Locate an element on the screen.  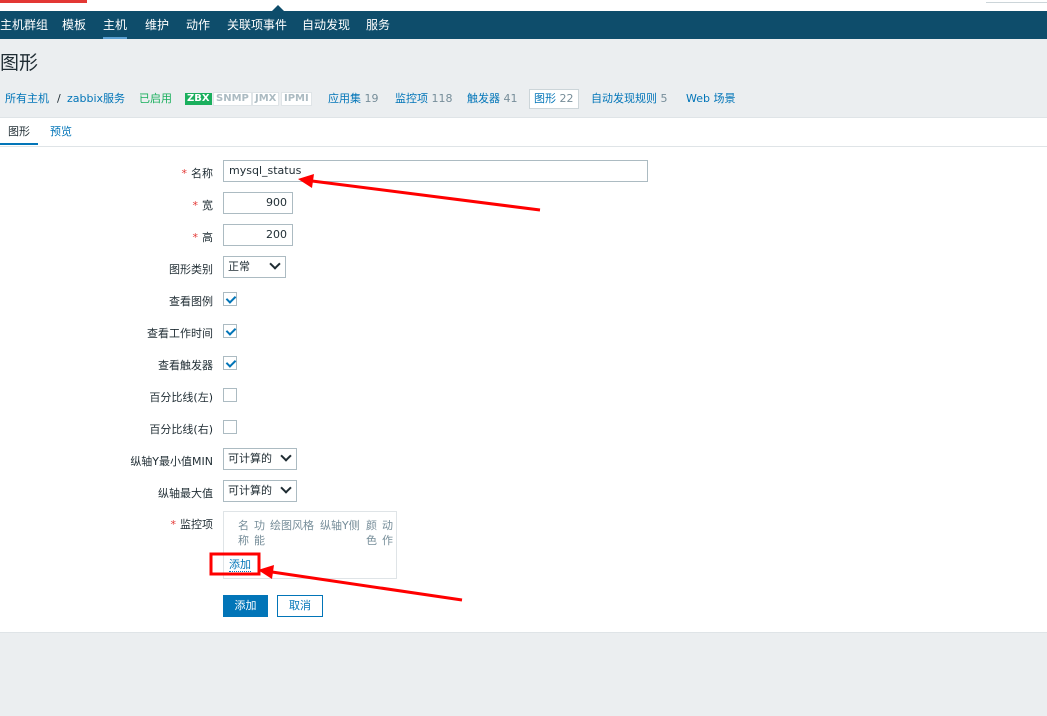
link-triggers: 触发器 41 is located at coordinates (492, 99).